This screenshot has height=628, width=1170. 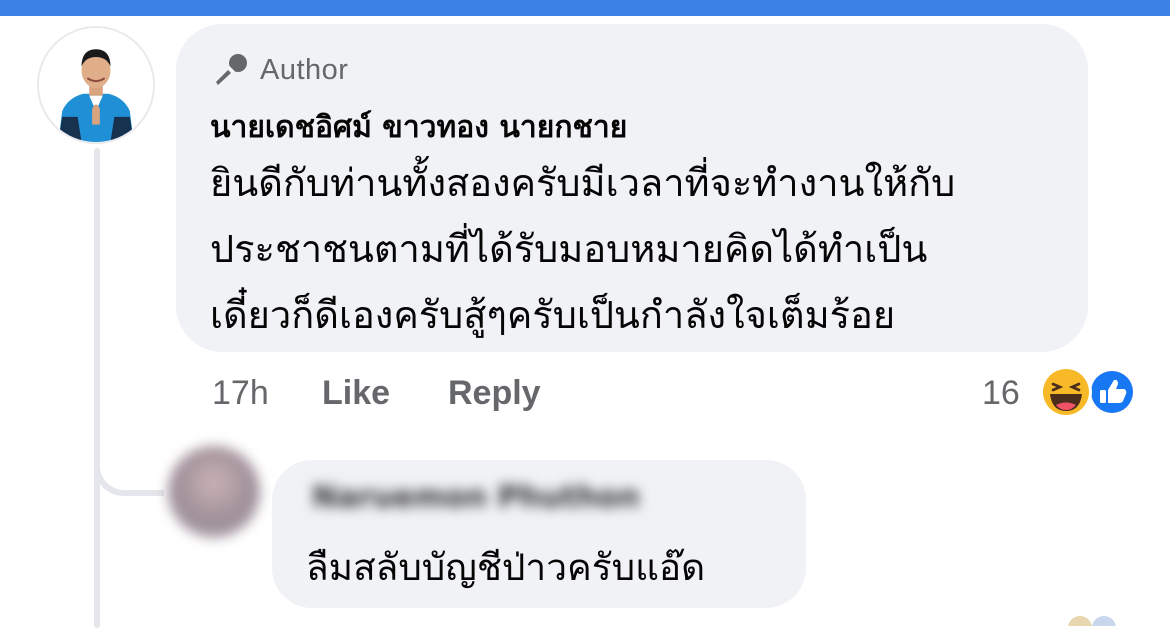 What do you see at coordinates (97, 388) in the screenshot?
I see `thread-line` at bounding box center [97, 388].